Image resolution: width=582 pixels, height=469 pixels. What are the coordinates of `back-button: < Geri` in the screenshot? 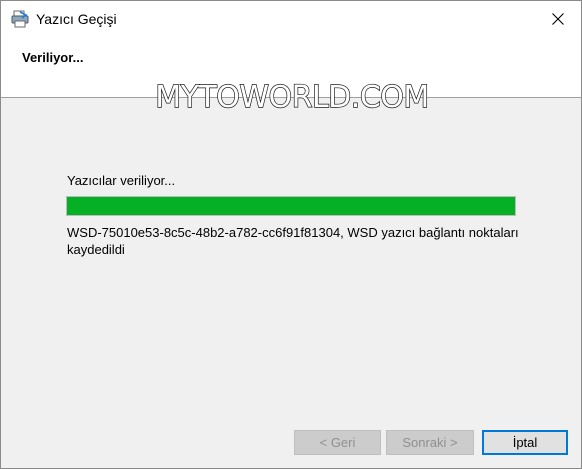 It's located at (337, 442).